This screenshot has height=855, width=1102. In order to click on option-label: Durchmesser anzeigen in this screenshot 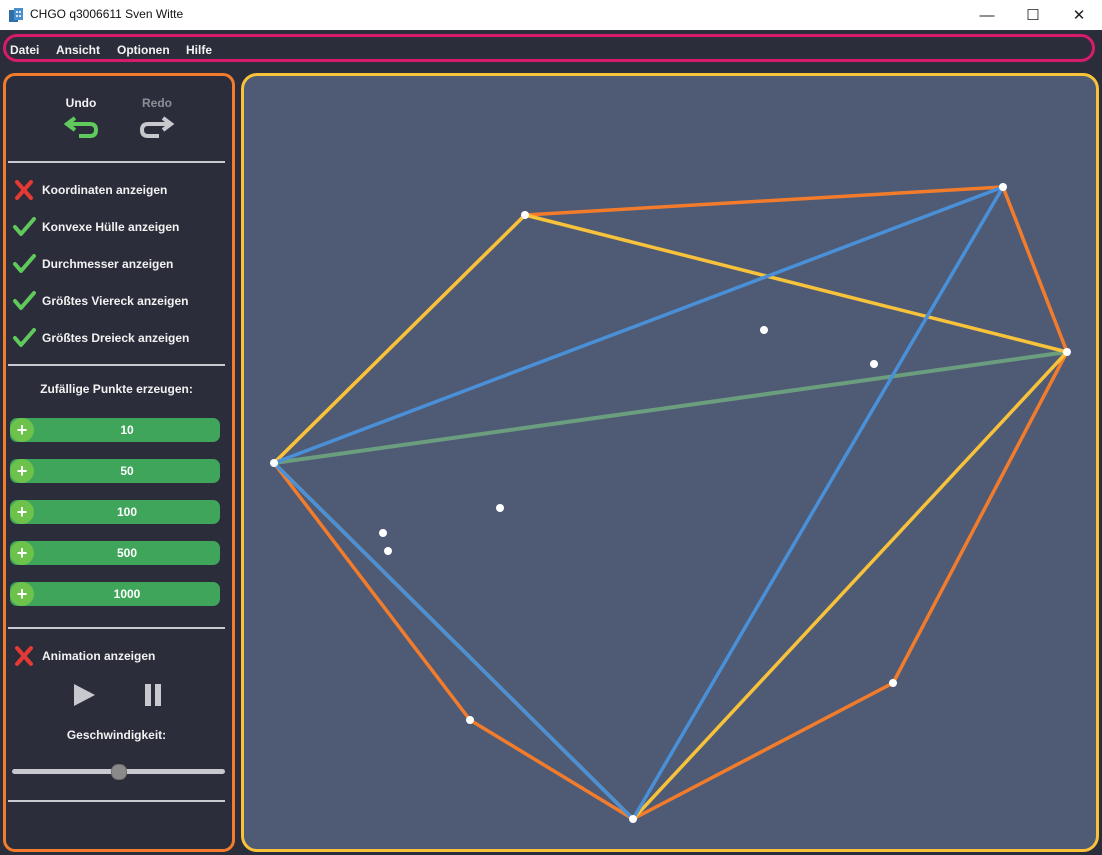, I will do `click(108, 264)`.